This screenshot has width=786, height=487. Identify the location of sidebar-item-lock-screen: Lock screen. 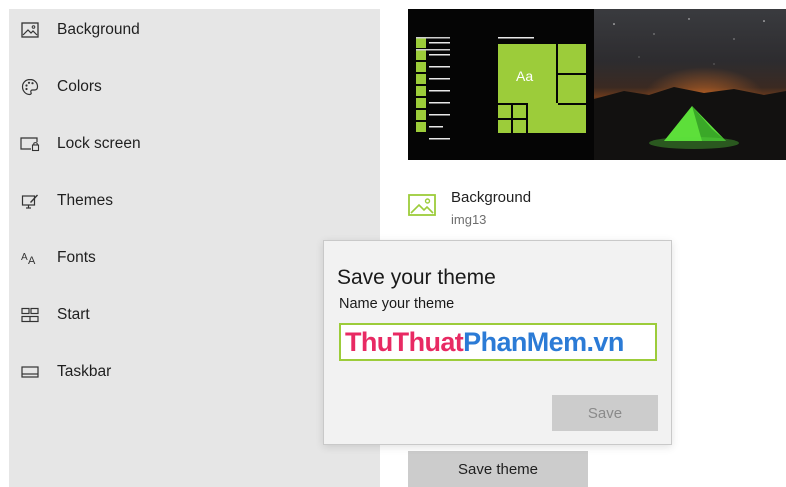
(194, 144).